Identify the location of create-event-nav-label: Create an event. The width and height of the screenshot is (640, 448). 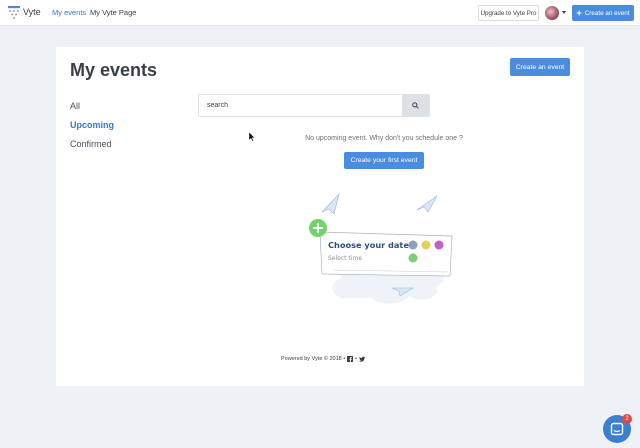
(607, 13).